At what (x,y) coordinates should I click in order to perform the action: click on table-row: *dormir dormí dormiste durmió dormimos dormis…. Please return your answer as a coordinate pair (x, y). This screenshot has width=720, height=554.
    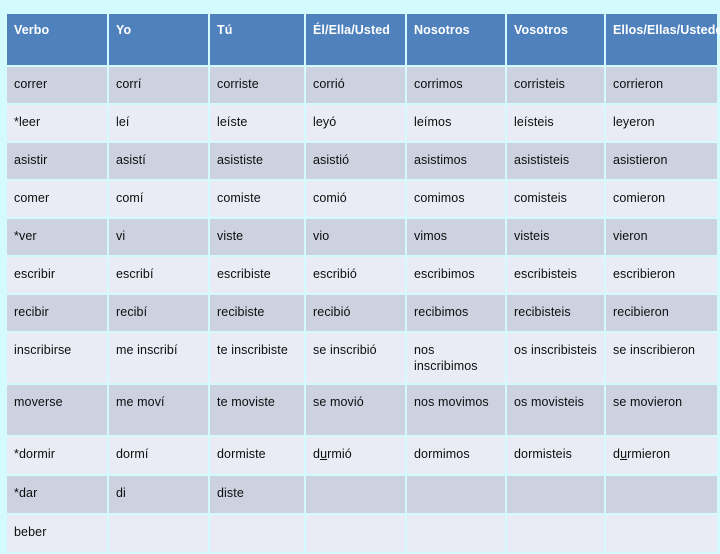
    Looking at the image, I should click on (362, 455).